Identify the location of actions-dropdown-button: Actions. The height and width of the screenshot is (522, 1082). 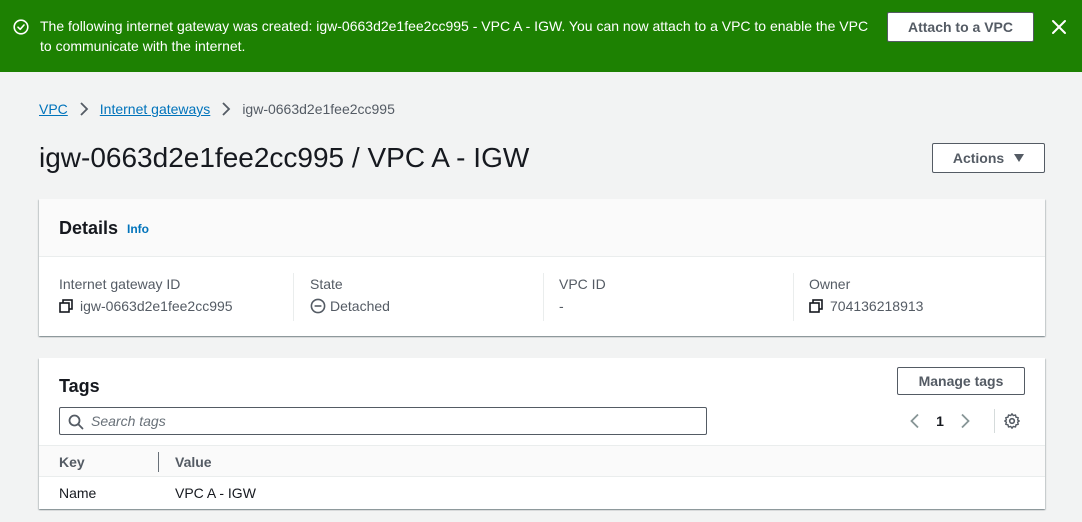
(988, 158).